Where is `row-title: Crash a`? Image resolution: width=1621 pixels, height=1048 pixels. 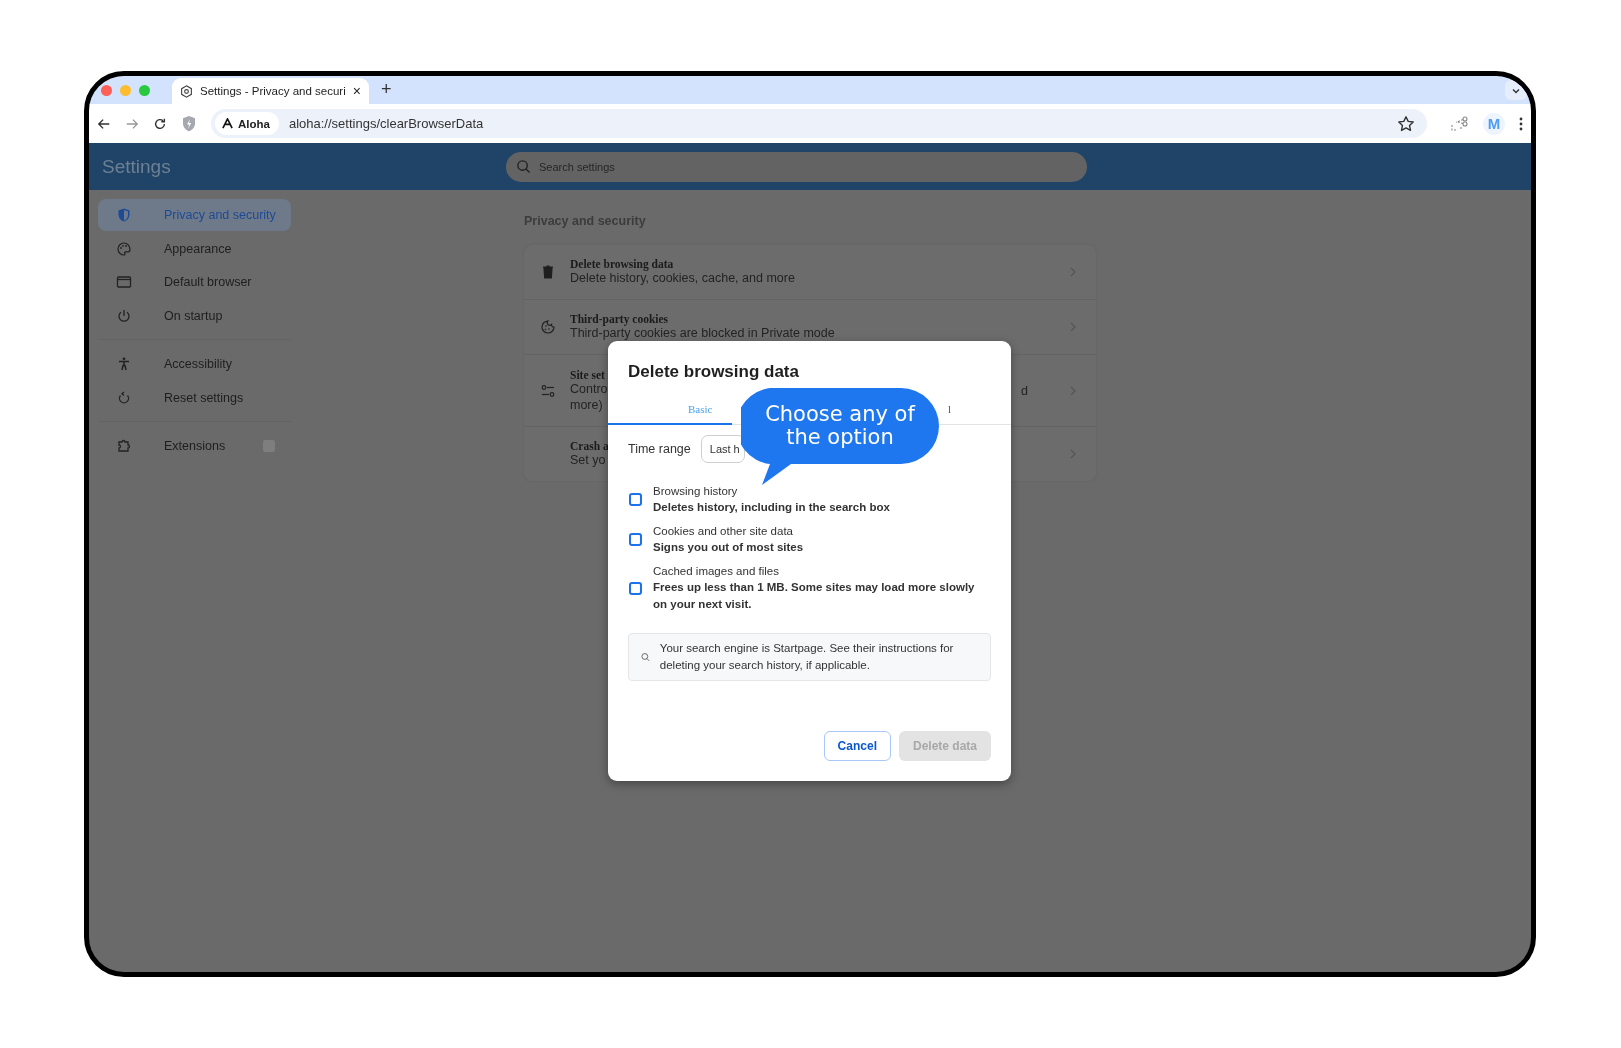
row-title: Crash a is located at coordinates (589, 446).